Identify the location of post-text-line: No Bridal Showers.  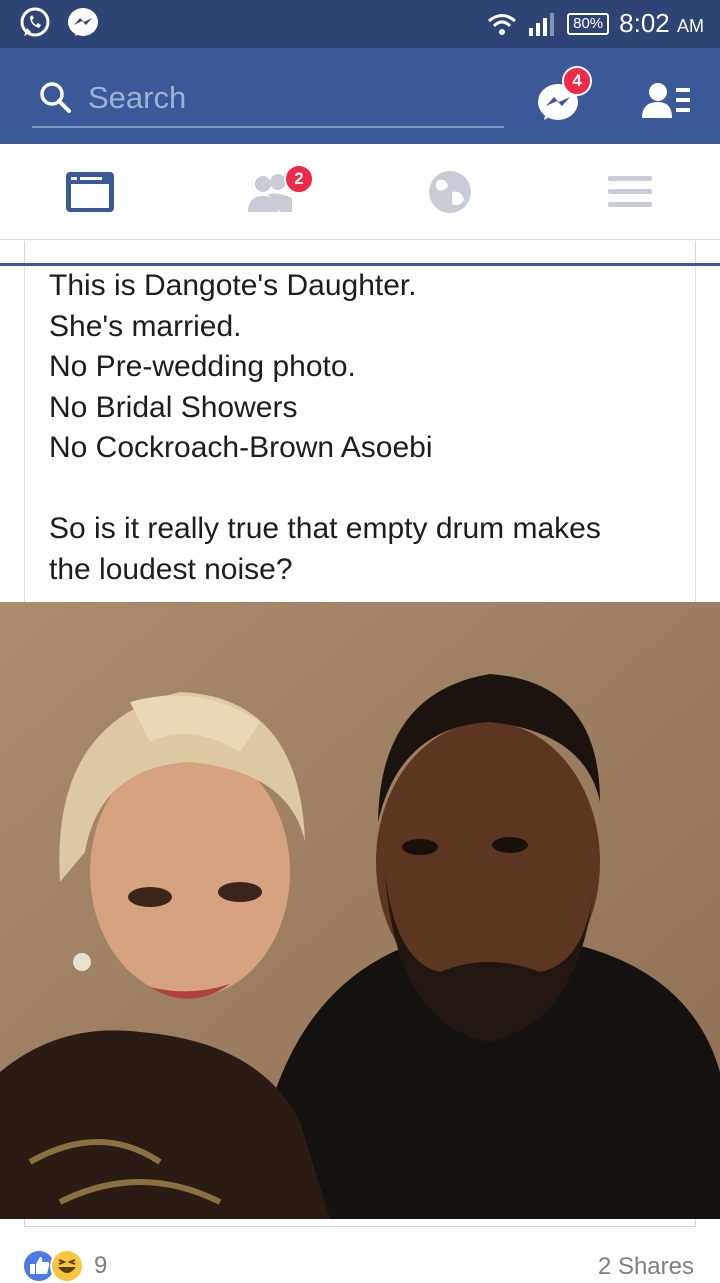
(173, 407).